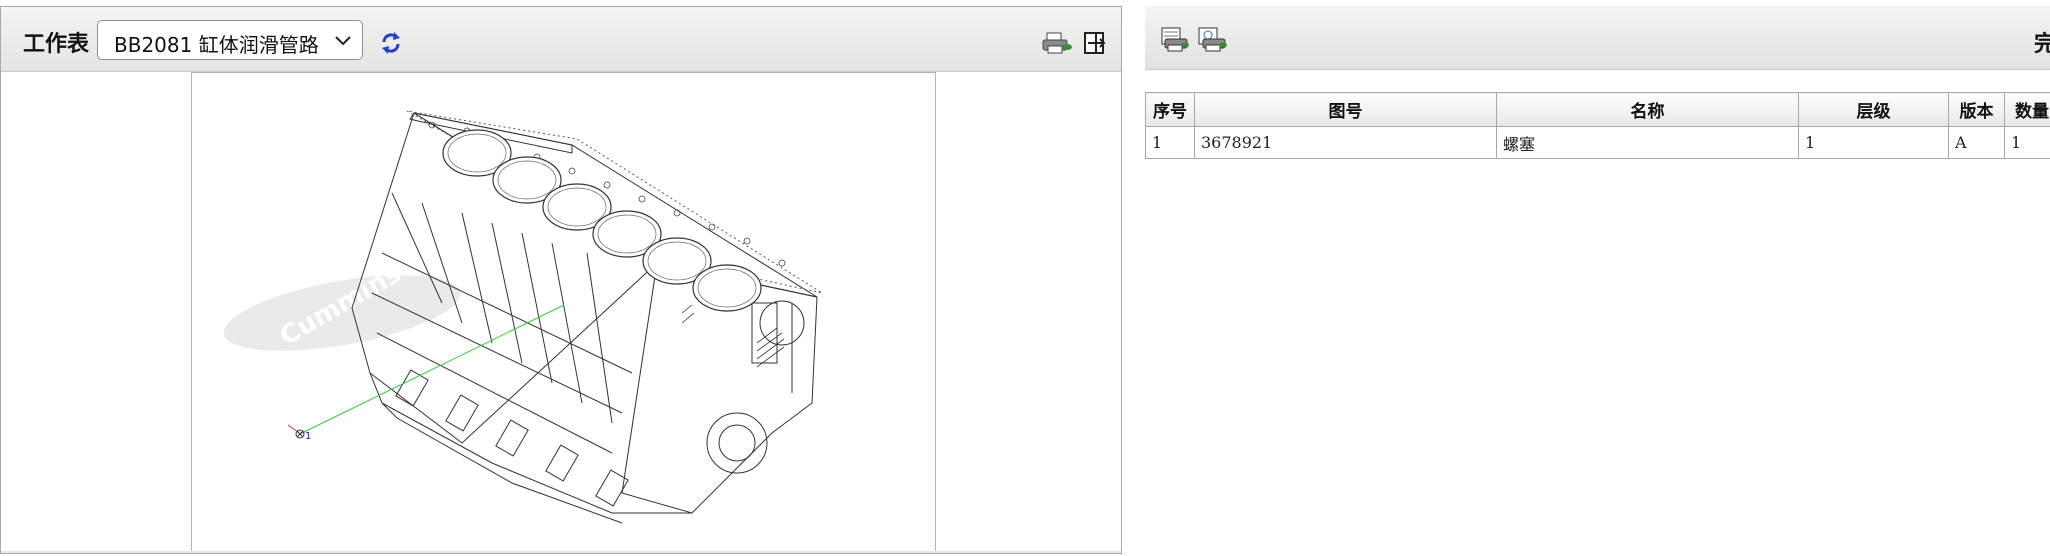 The width and height of the screenshot is (2050, 556). I want to click on panel-bottom-border, so click(561, 552).